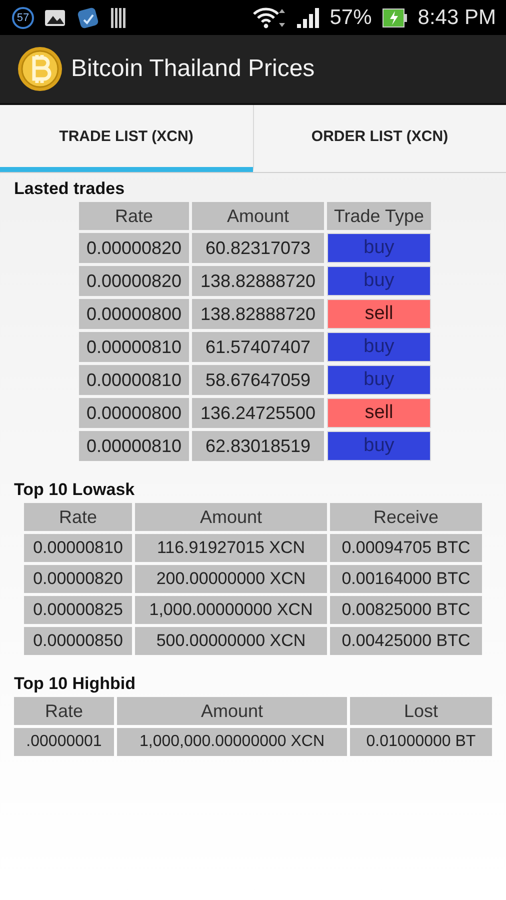 This screenshot has height=900, width=506. I want to click on table-cell: 200.00000000 XCN, so click(231, 579).